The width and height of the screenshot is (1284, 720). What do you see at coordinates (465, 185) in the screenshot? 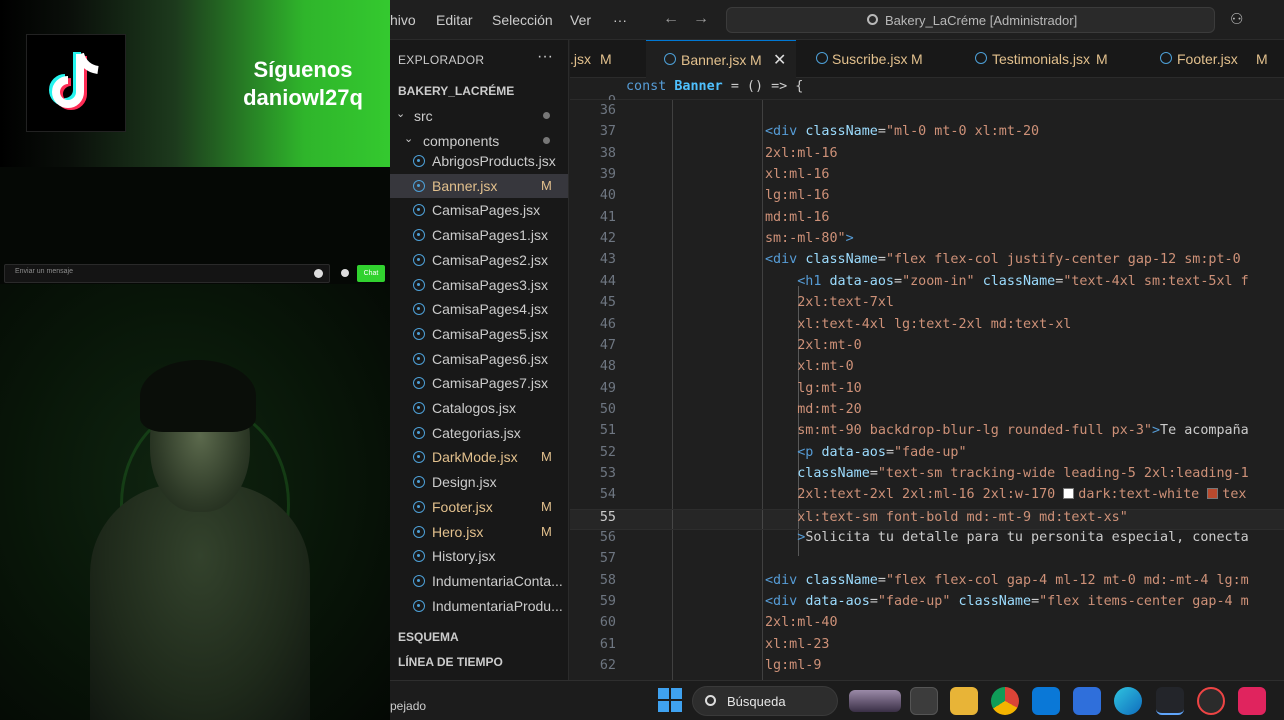
I see `file-name: Banner.jsx` at bounding box center [465, 185].